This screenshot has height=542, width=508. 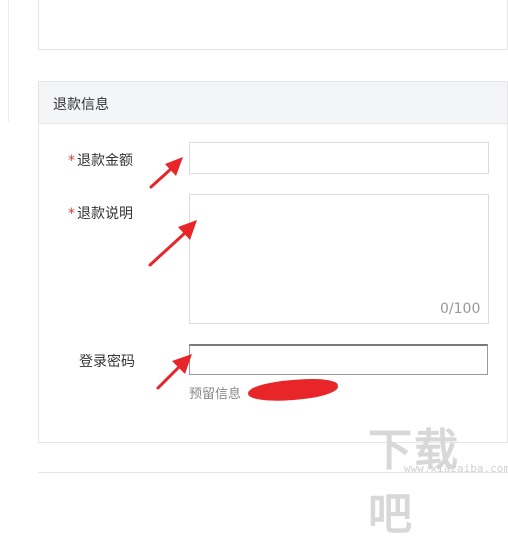 What do you see at coordinates (105, 214) in the screenshot?
I see `refund-reason-label-text: 退款说明` at bounding box center [105, 214].